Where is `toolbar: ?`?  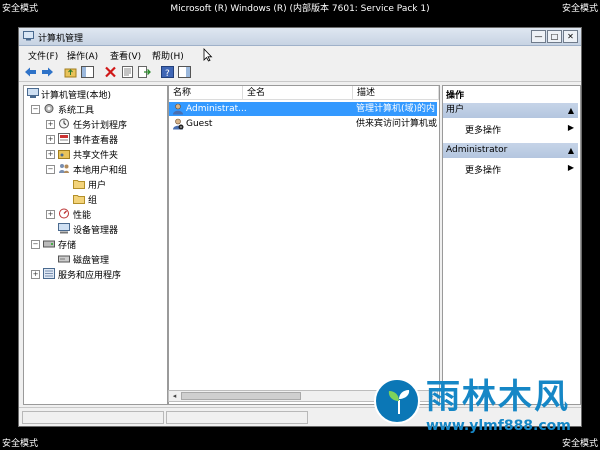
toolbar: ? is located at coordinates (300, 72).